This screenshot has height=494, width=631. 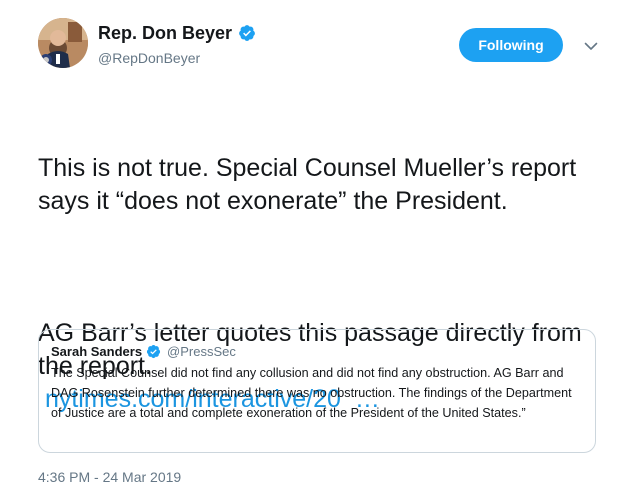 What do you see at coordinates (591, 46) in the screenshot?
I see `chevron-down-icon` at bounding box center [591, 46].